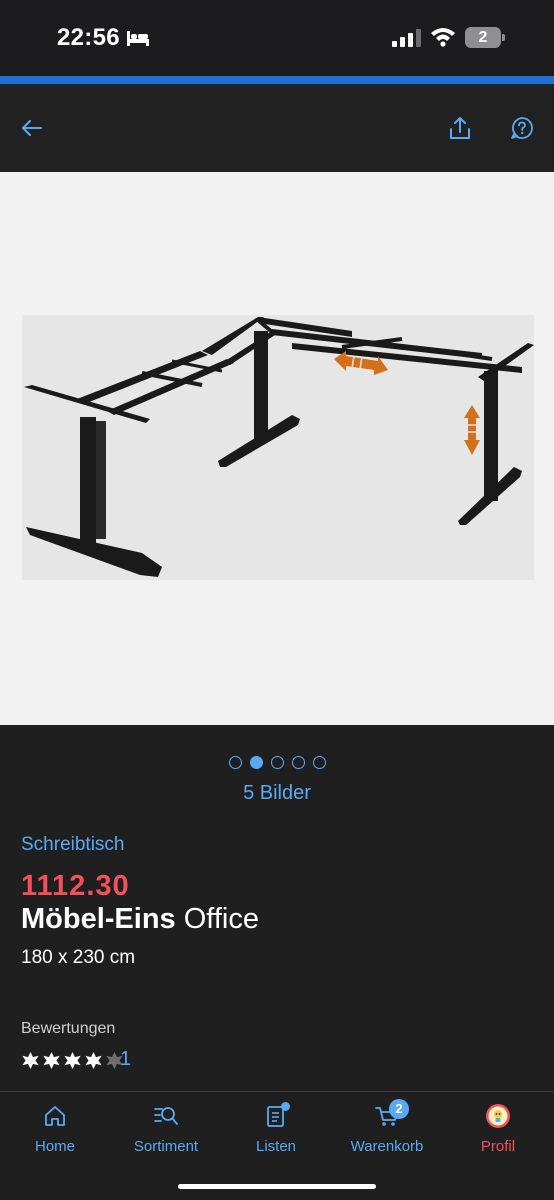 This screenshot has height=1200, width=554. I want to click on product-dimensions: 180 x 230 cm, so click(78, 957).